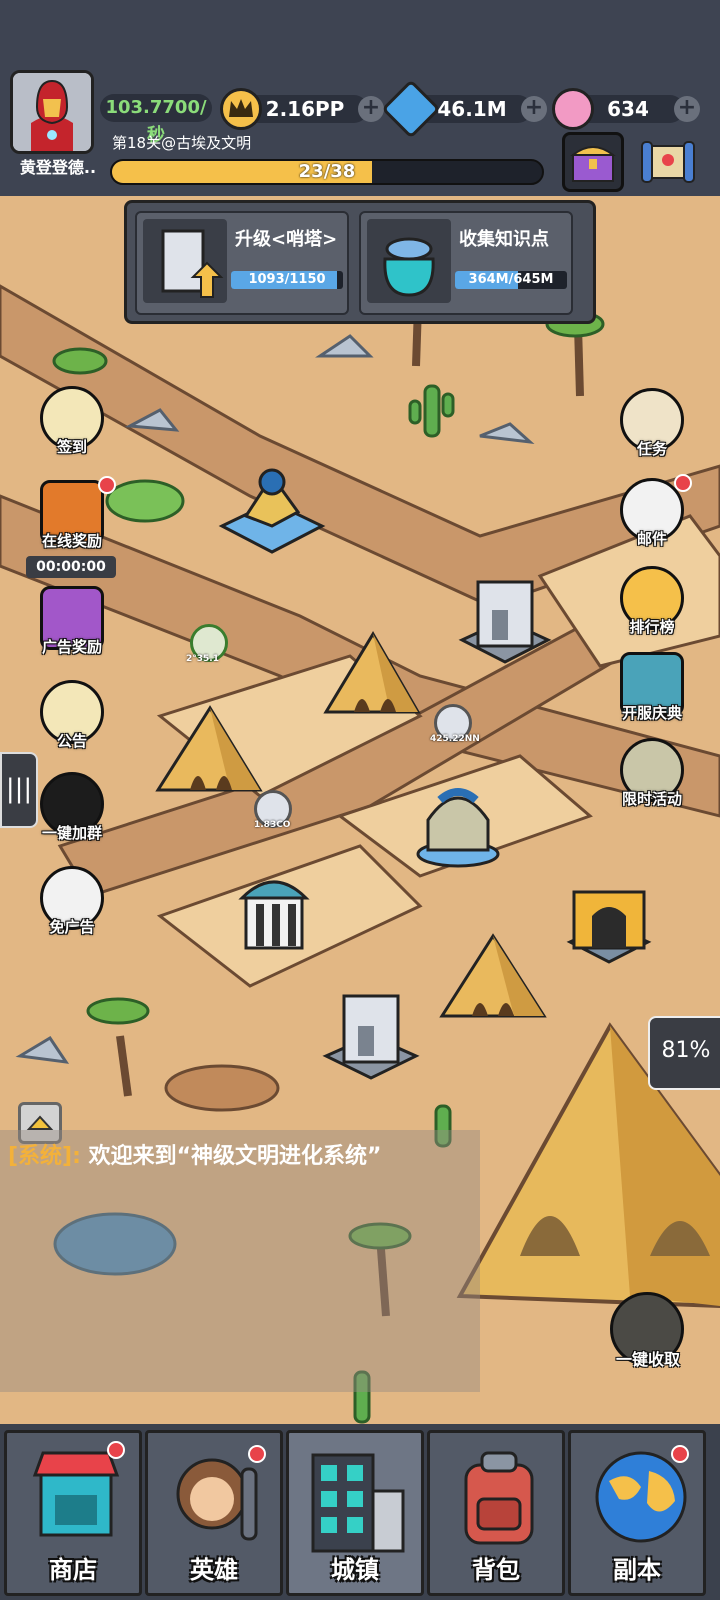  I want to click on nav-shop: 商店, so click(73, 1513).